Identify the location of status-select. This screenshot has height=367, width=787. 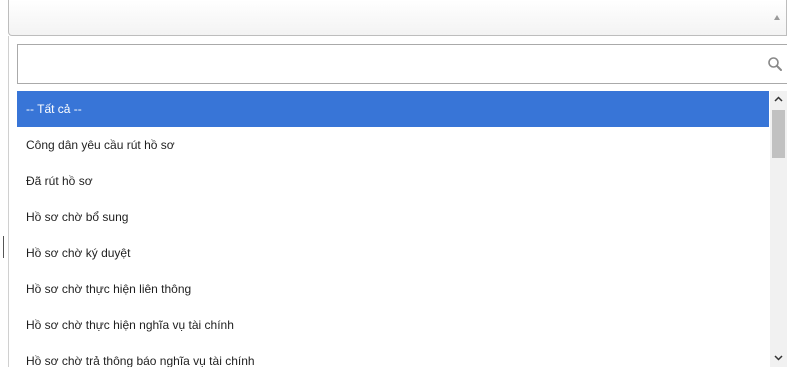
(397, 18).